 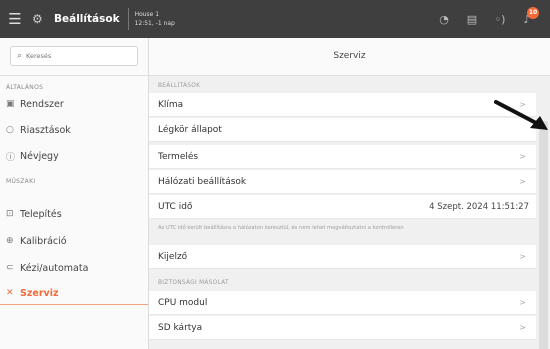 What do you see at coordinates (10, 104) in the screenshot?
I see `system-icon: ▣` at bounding box center [10, 104].